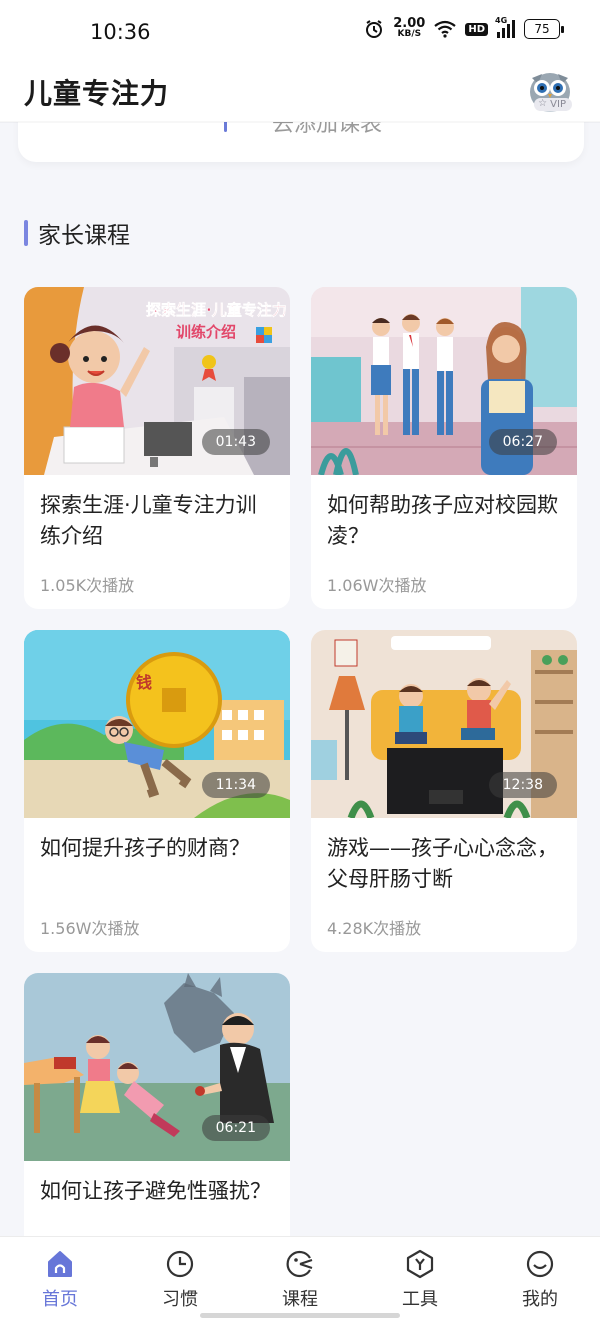 The image size is (600, 1320). Describe the element at coordinates (476, 29) in the screenshot. I see `hd-badge: HD` at that location.